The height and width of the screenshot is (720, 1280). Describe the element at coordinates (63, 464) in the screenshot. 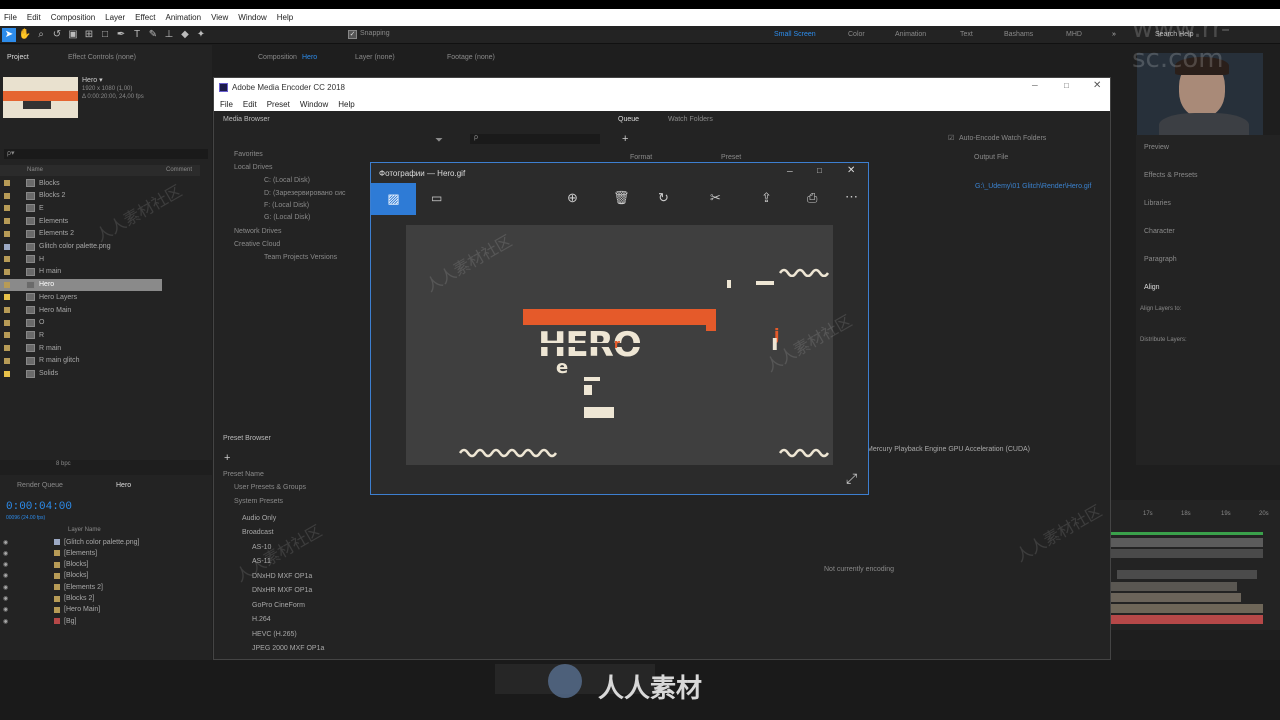

I see `bpc-label: 8 bpc` at that location.